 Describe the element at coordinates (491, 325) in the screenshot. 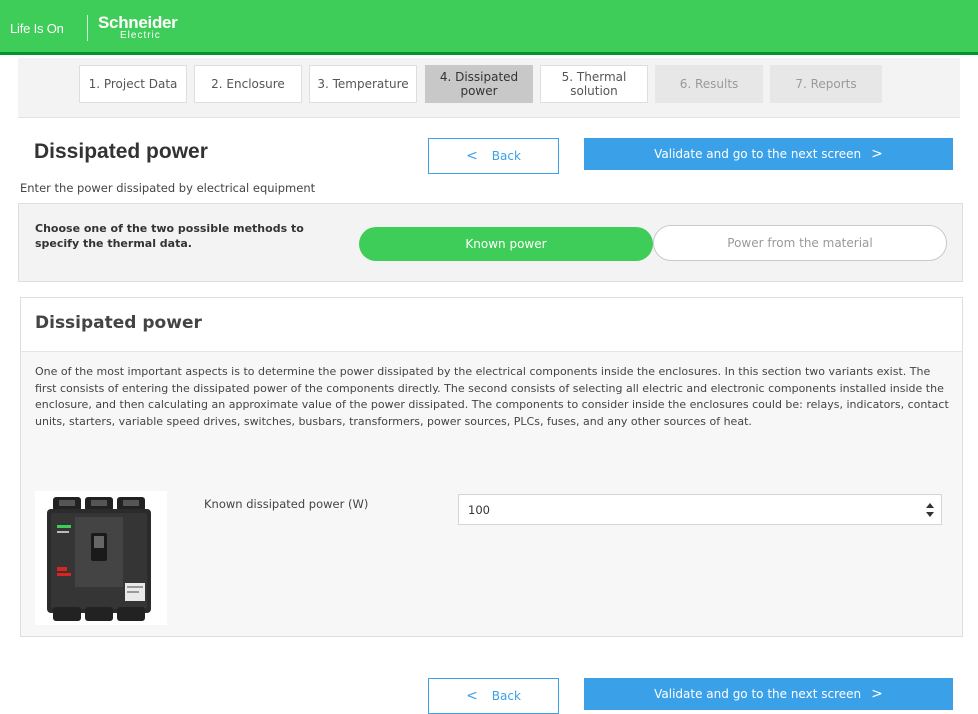

I see `card-header: Dissipated power` at that location.